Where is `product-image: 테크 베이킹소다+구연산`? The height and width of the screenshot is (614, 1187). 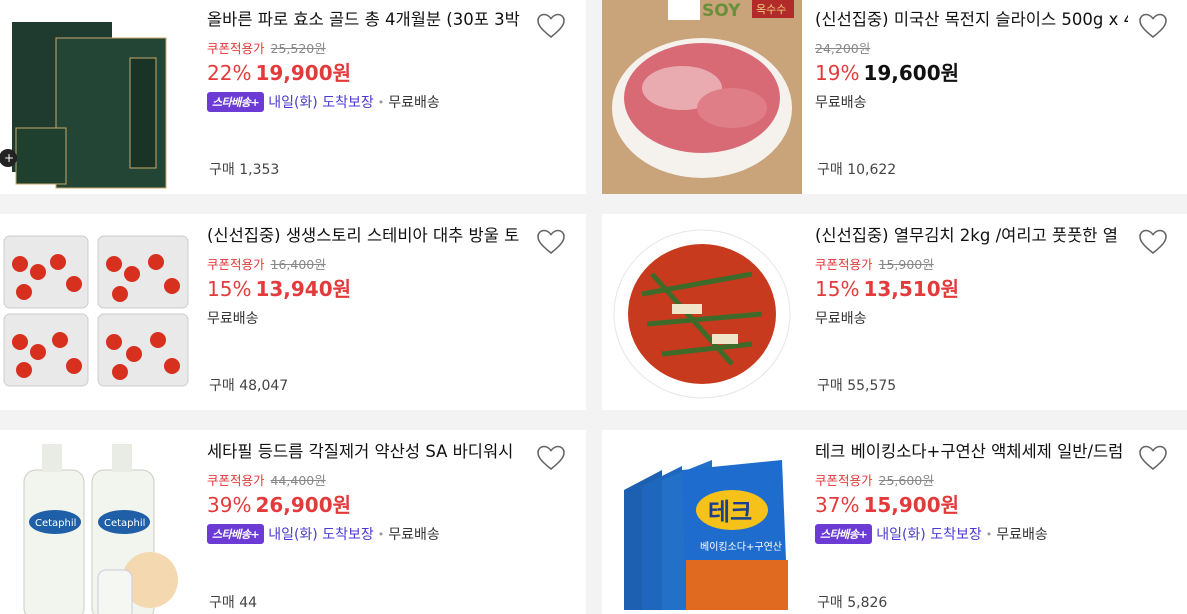 product-image: 테크 베이킹소다+구연산 is located at coordinates (702, 522).